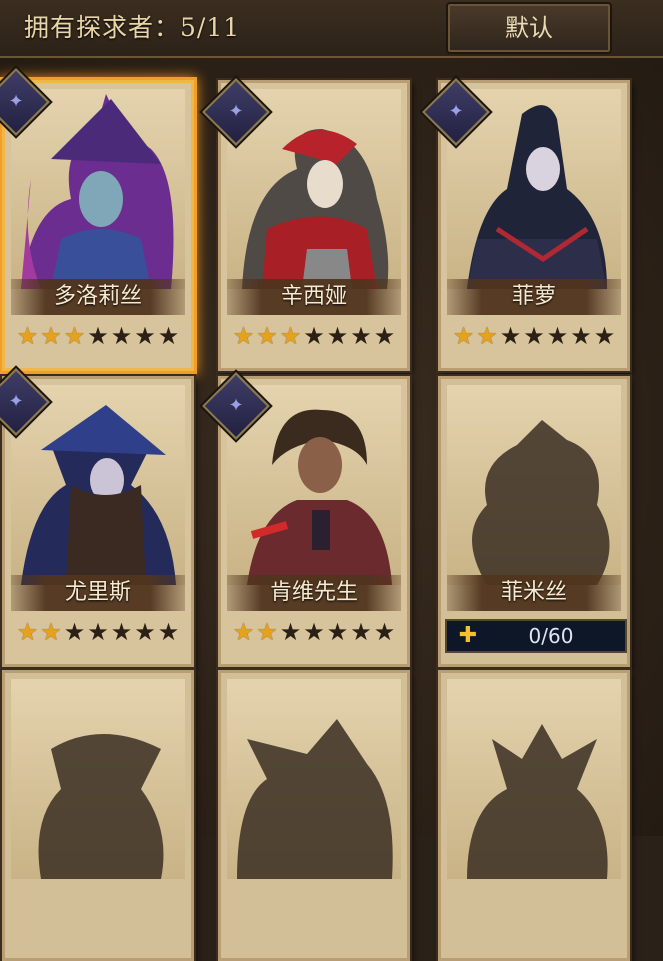 This screenshot has width=663, height=961. I want to click on top-bar: 拥有探求者：5/11 默认, so click(331, 29).